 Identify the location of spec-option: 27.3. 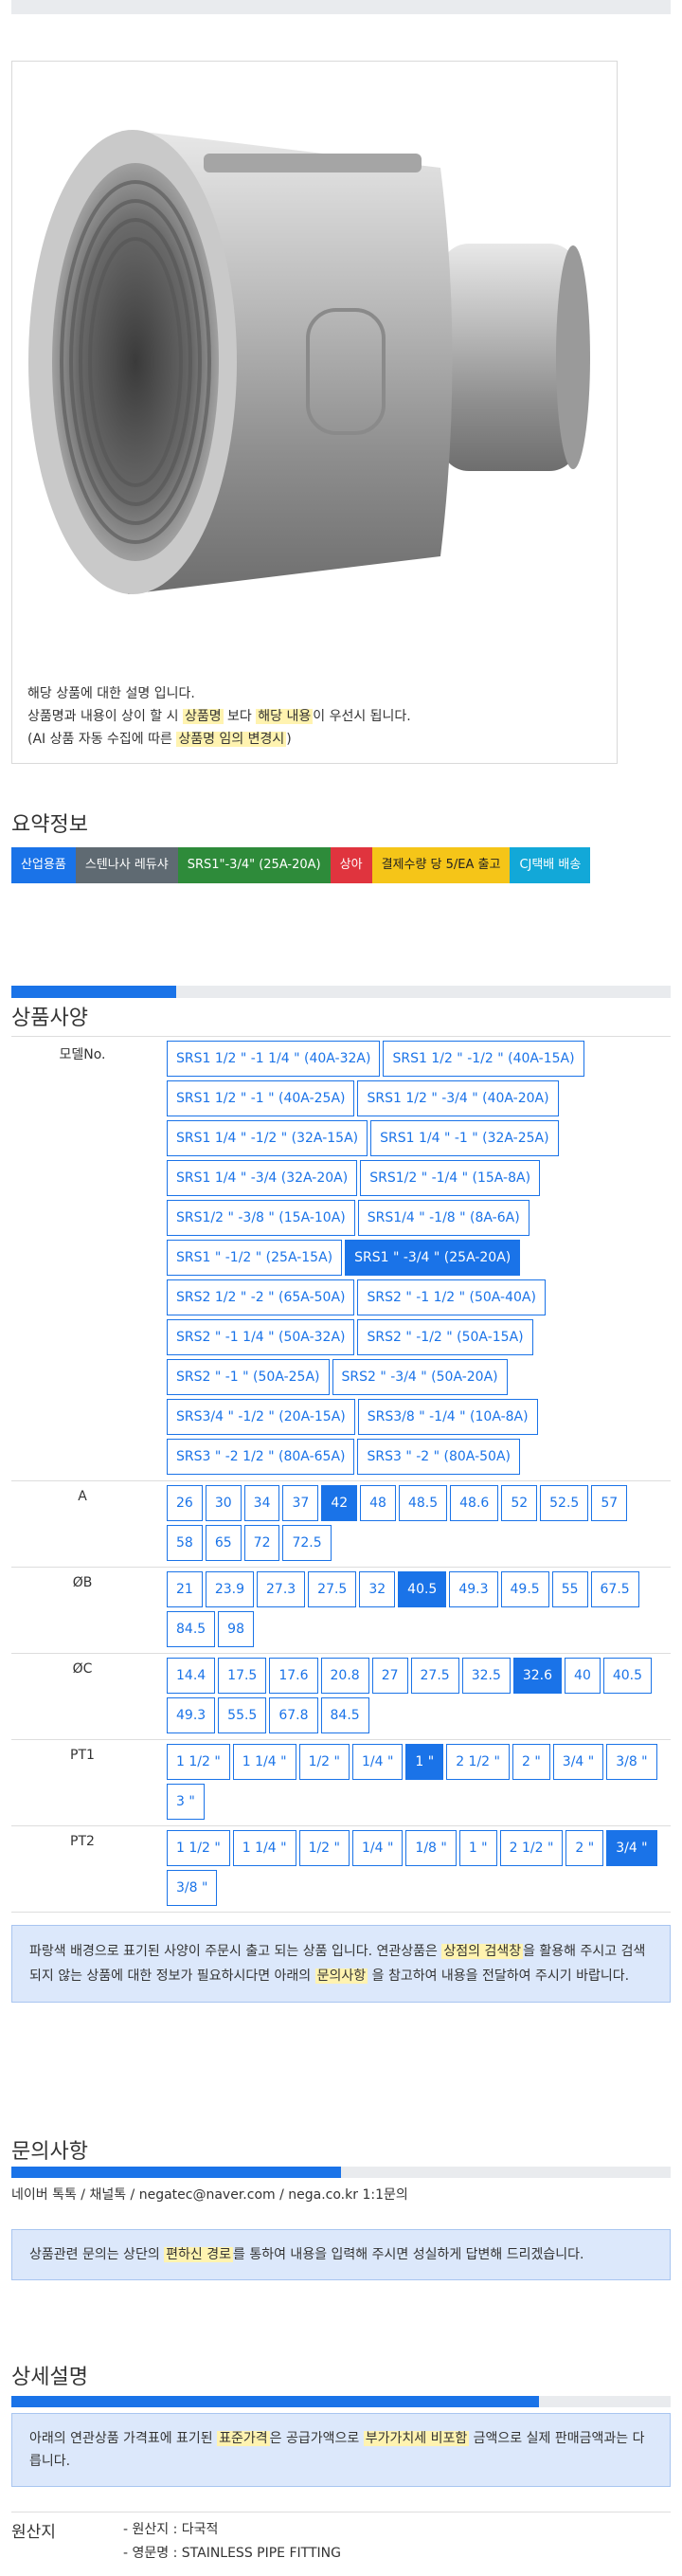
(281, 1589).